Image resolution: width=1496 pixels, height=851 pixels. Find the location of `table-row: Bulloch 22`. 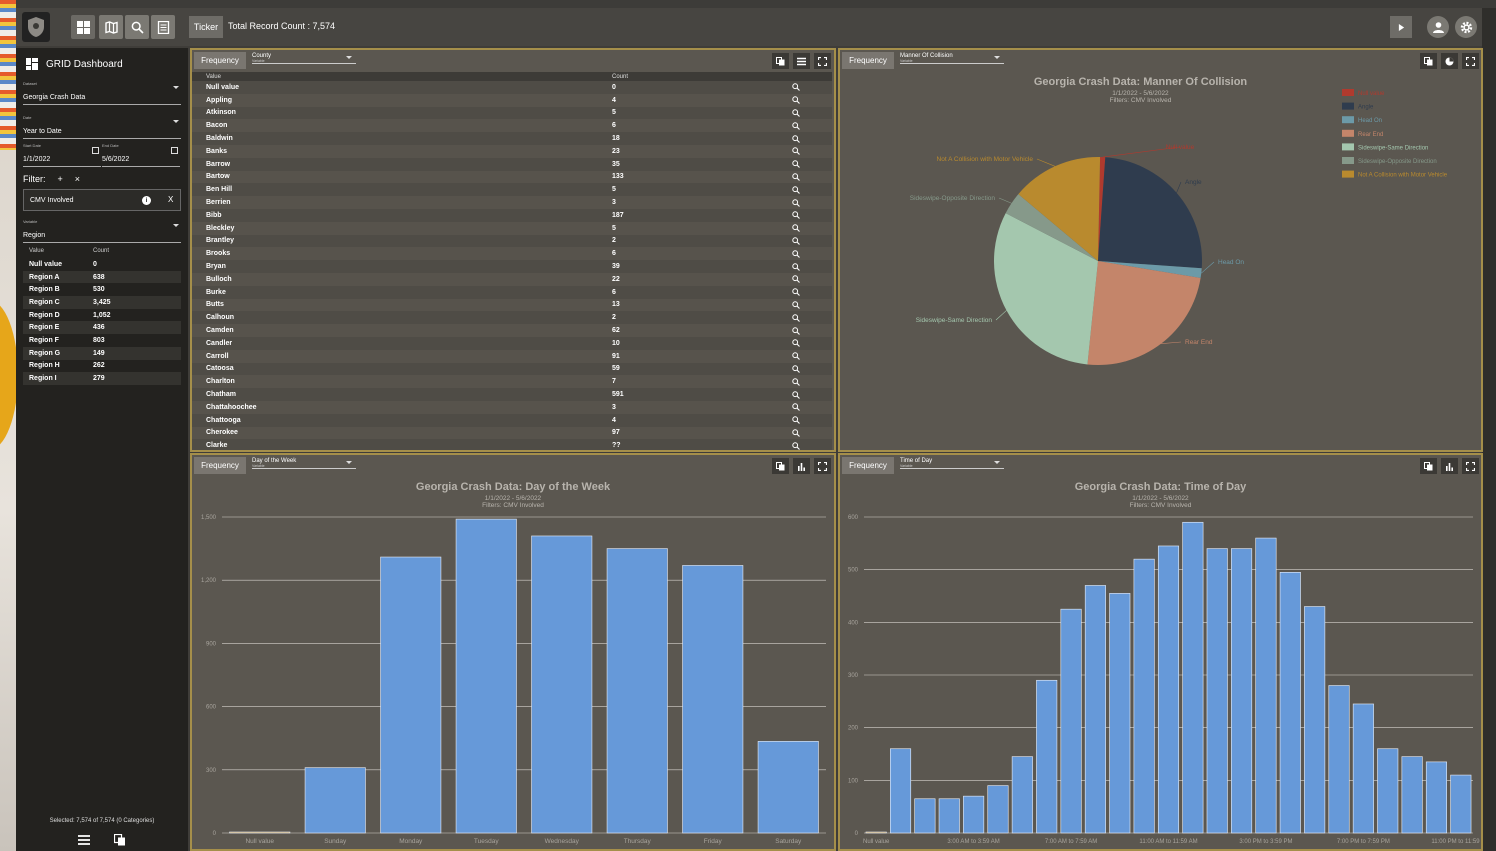

table-row: Bulloch 22 is located at coordinates (512, 279).